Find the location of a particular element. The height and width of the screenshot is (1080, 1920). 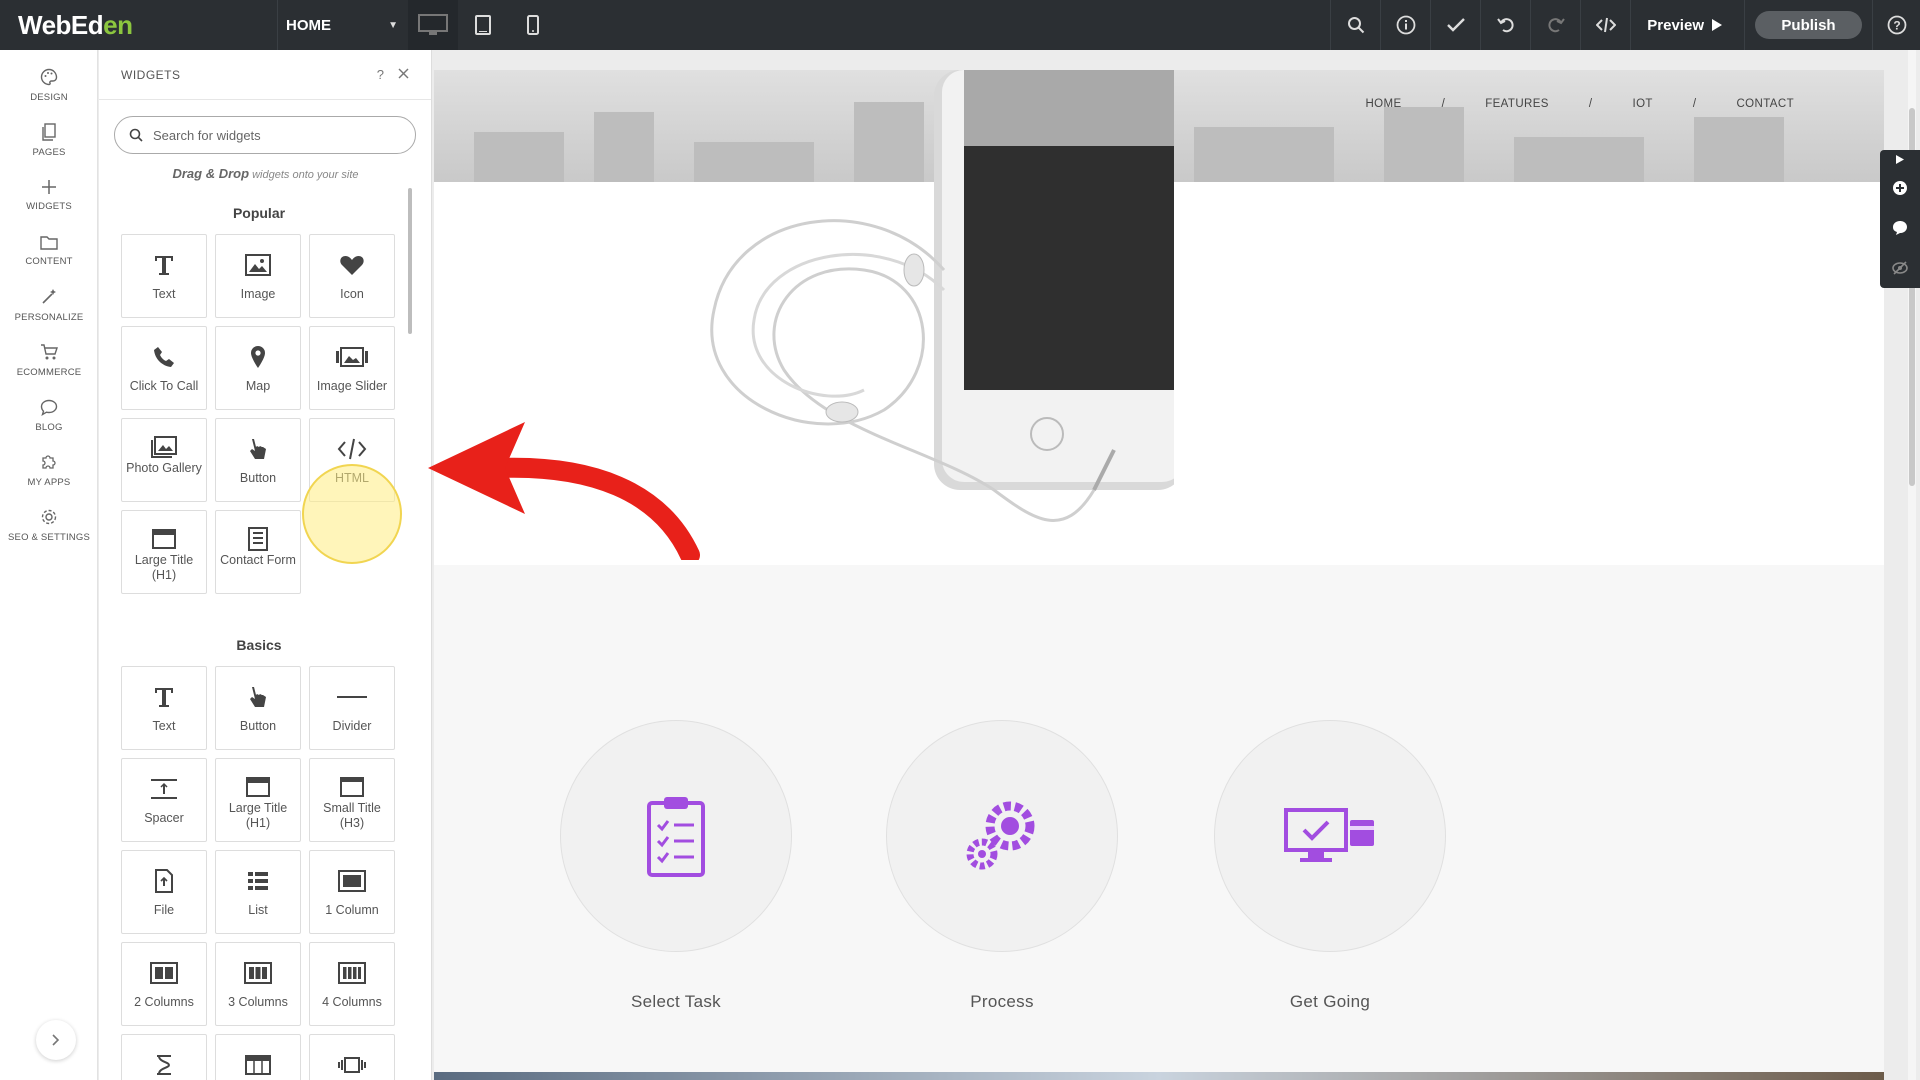

redo-button is located at coordinates (1555, 25).